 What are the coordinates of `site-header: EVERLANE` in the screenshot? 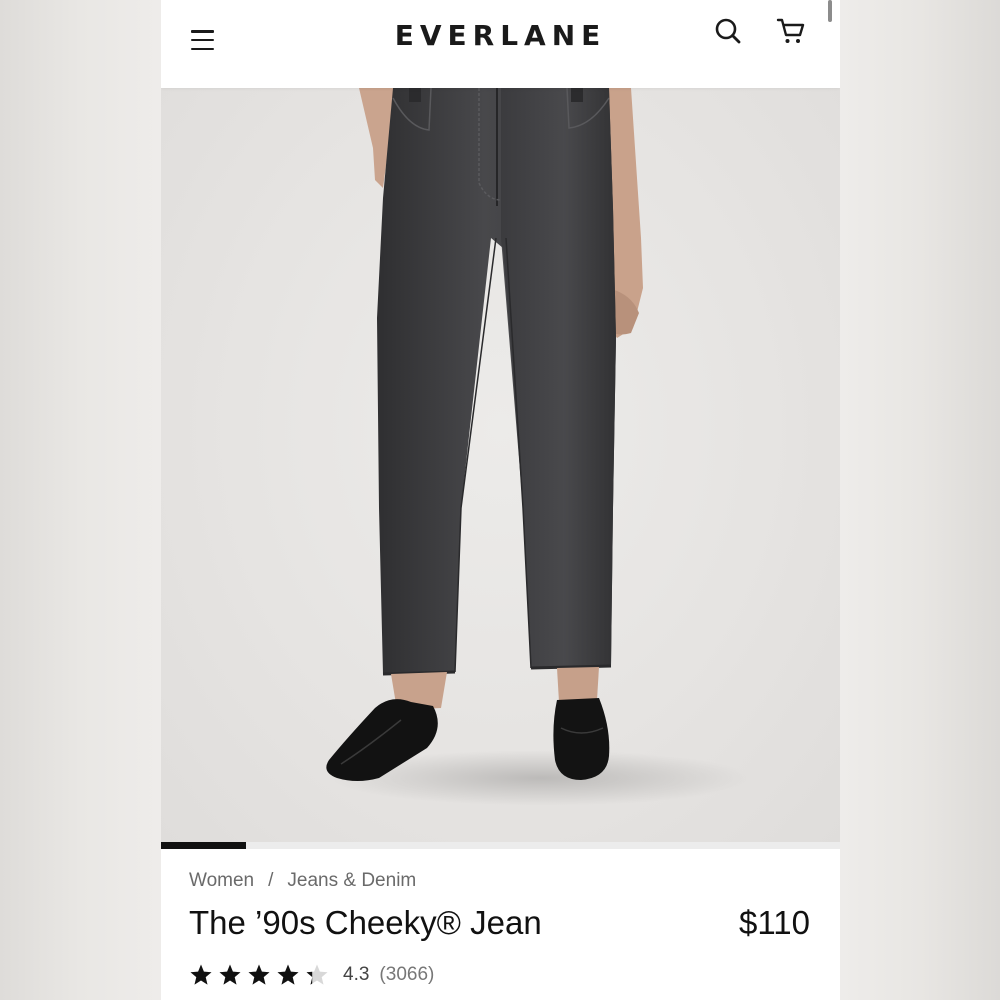 It's located at (500, 44).